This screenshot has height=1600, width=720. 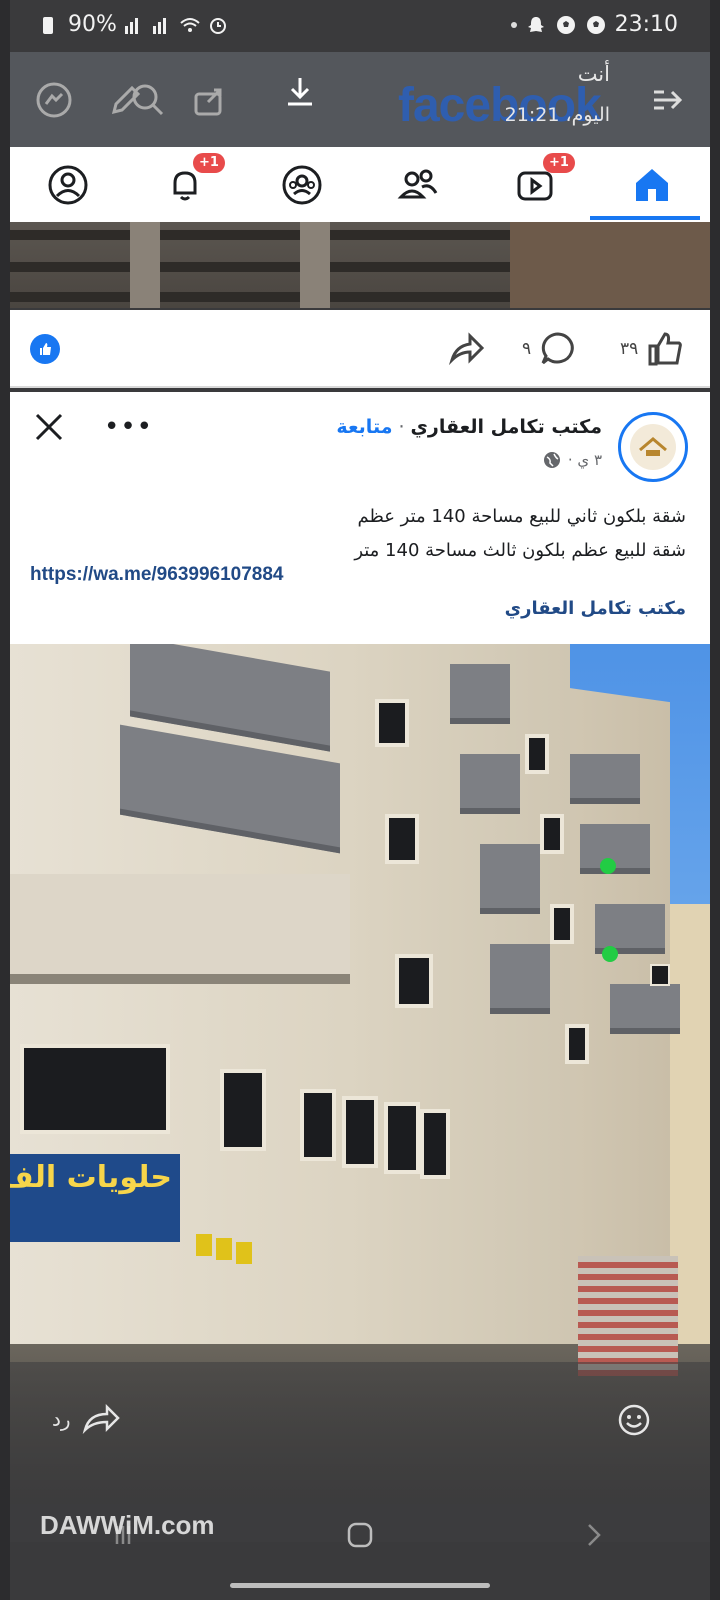 I want to click on more-options-icon: •••, so click(x=128, y=427).